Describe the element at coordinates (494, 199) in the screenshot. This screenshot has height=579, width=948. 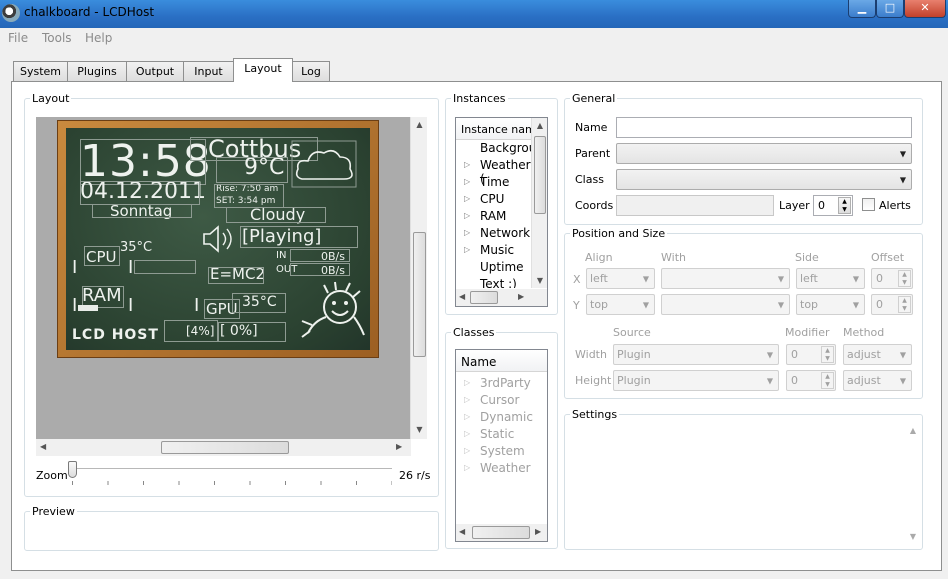
I see `instance-item: ▷ CPU` at that location.